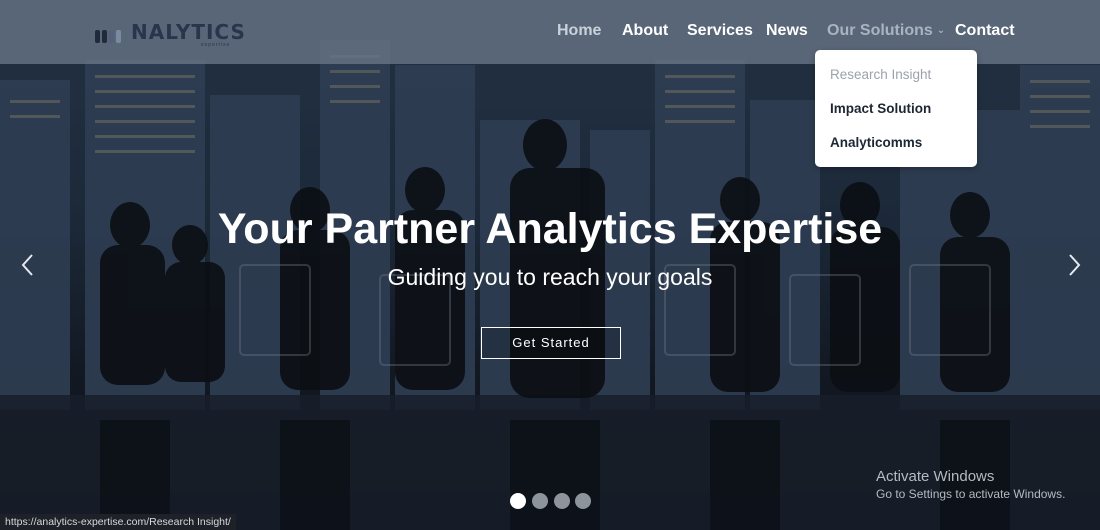 The width and height of the screenshot is (1100, 530). What do you see at coordinates (645, 31) in the screenshot?
I see `nav-about: About` at bounding box center [645, 31].